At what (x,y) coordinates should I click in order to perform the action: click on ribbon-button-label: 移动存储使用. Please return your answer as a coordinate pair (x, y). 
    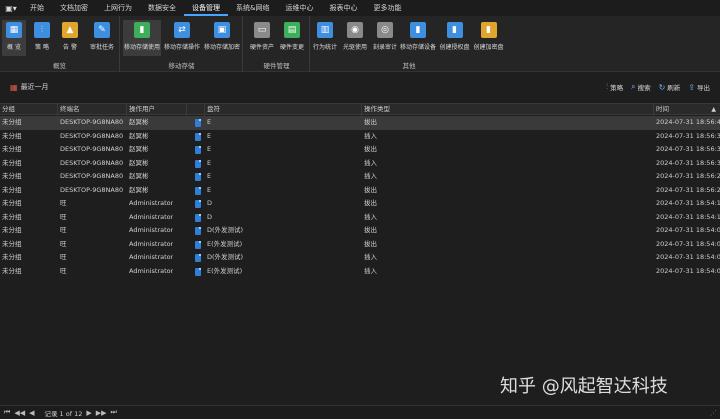
    Looking at the image, I should click on (141, 47).